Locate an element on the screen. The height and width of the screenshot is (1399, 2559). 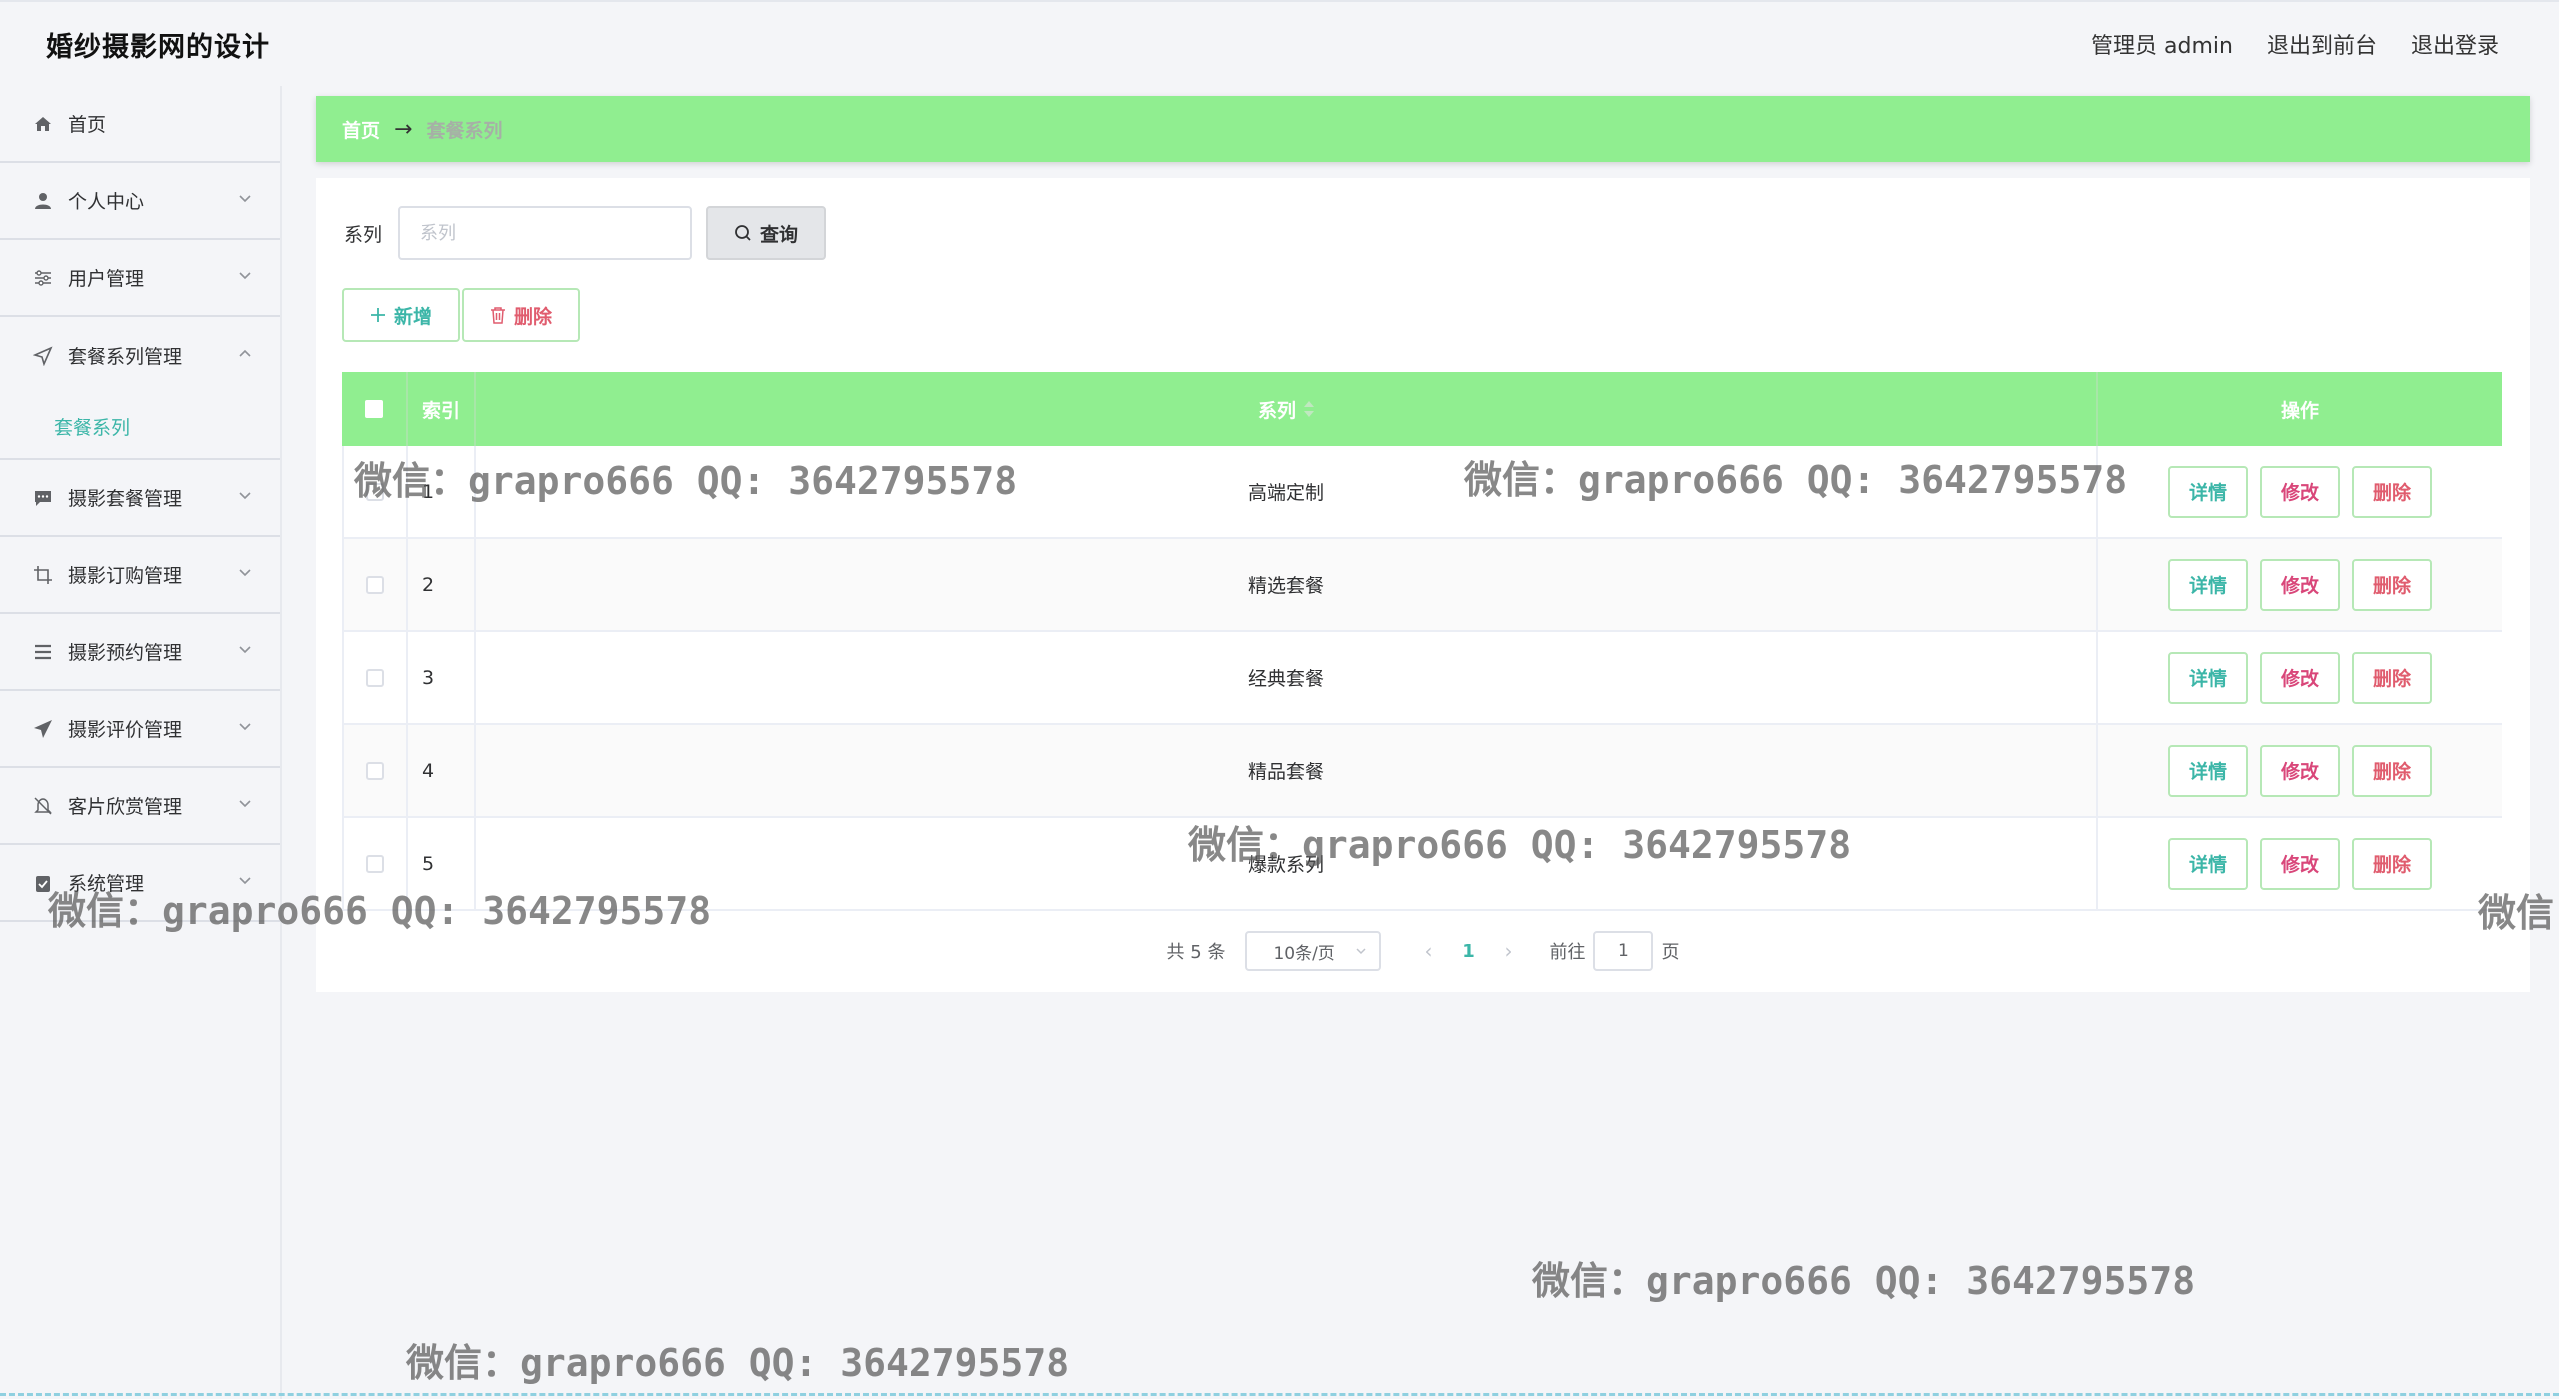
header-series: 系列 is located at coordinates (1287, 409).